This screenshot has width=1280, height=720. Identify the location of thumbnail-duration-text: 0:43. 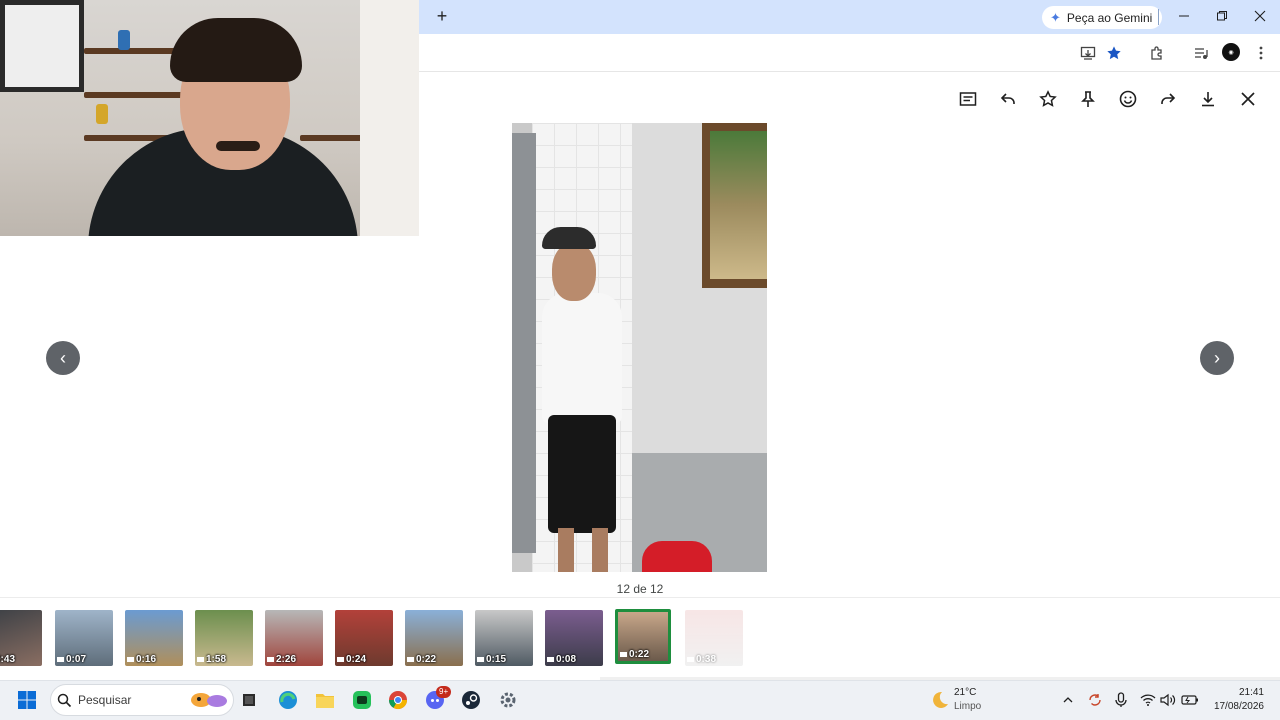
(8, 659).